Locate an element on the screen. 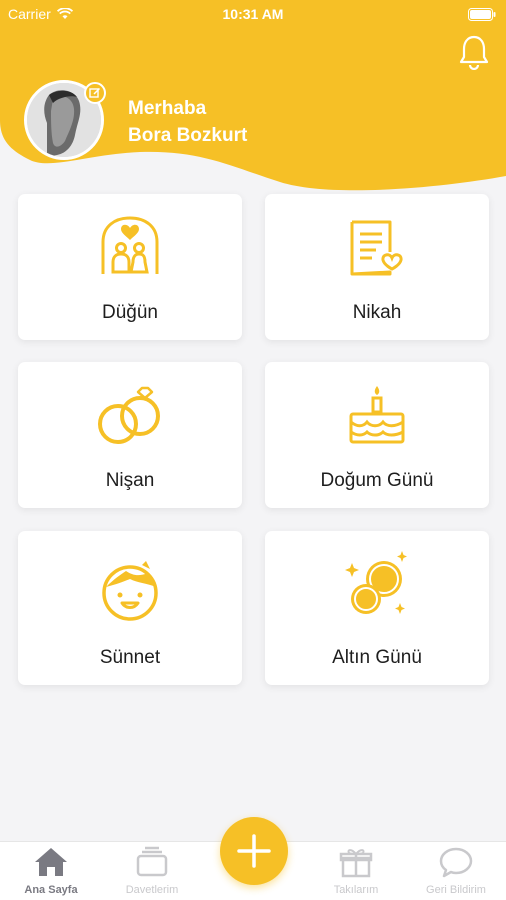 The width and height of the screenshot is (506, 900). gift-icon is located at coordinates (356, 863).